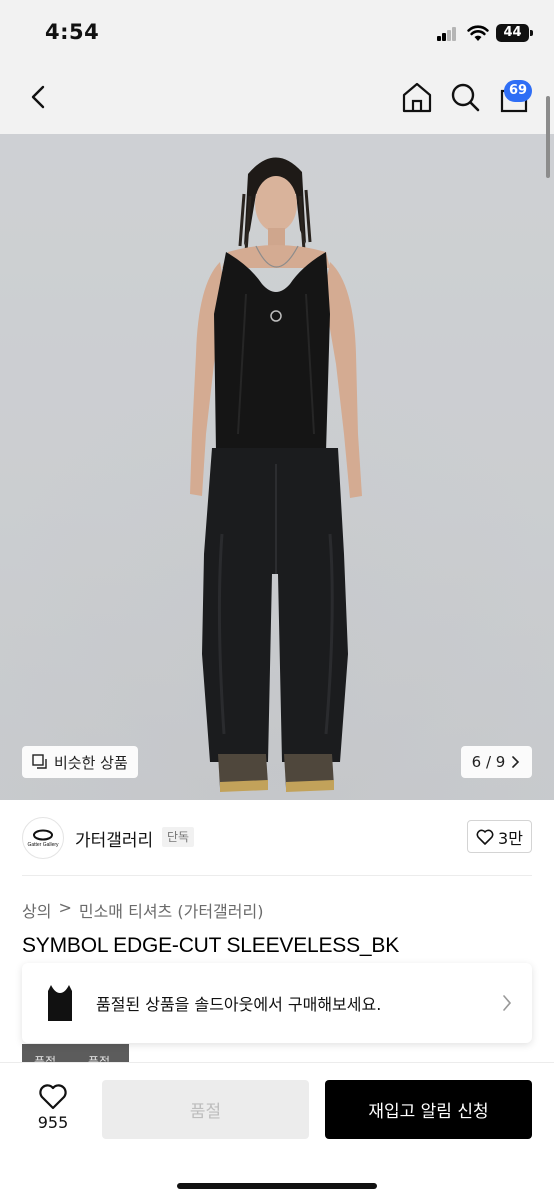 The image size is (554, 1200). Describe the element at coordinates (43, 844) in the screenshot. I see `brand-logo-text: Gatter Gallery` at that location.